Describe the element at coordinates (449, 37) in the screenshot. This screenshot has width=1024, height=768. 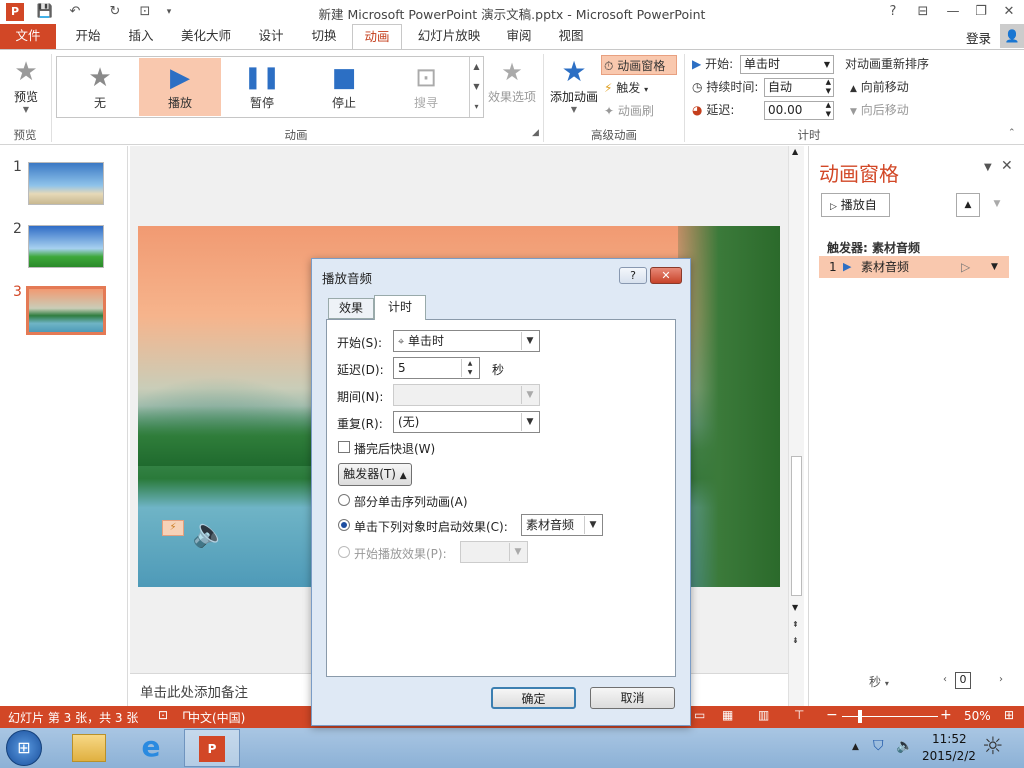
I see `tab-slideshow: 幻灯片放映` at that location.